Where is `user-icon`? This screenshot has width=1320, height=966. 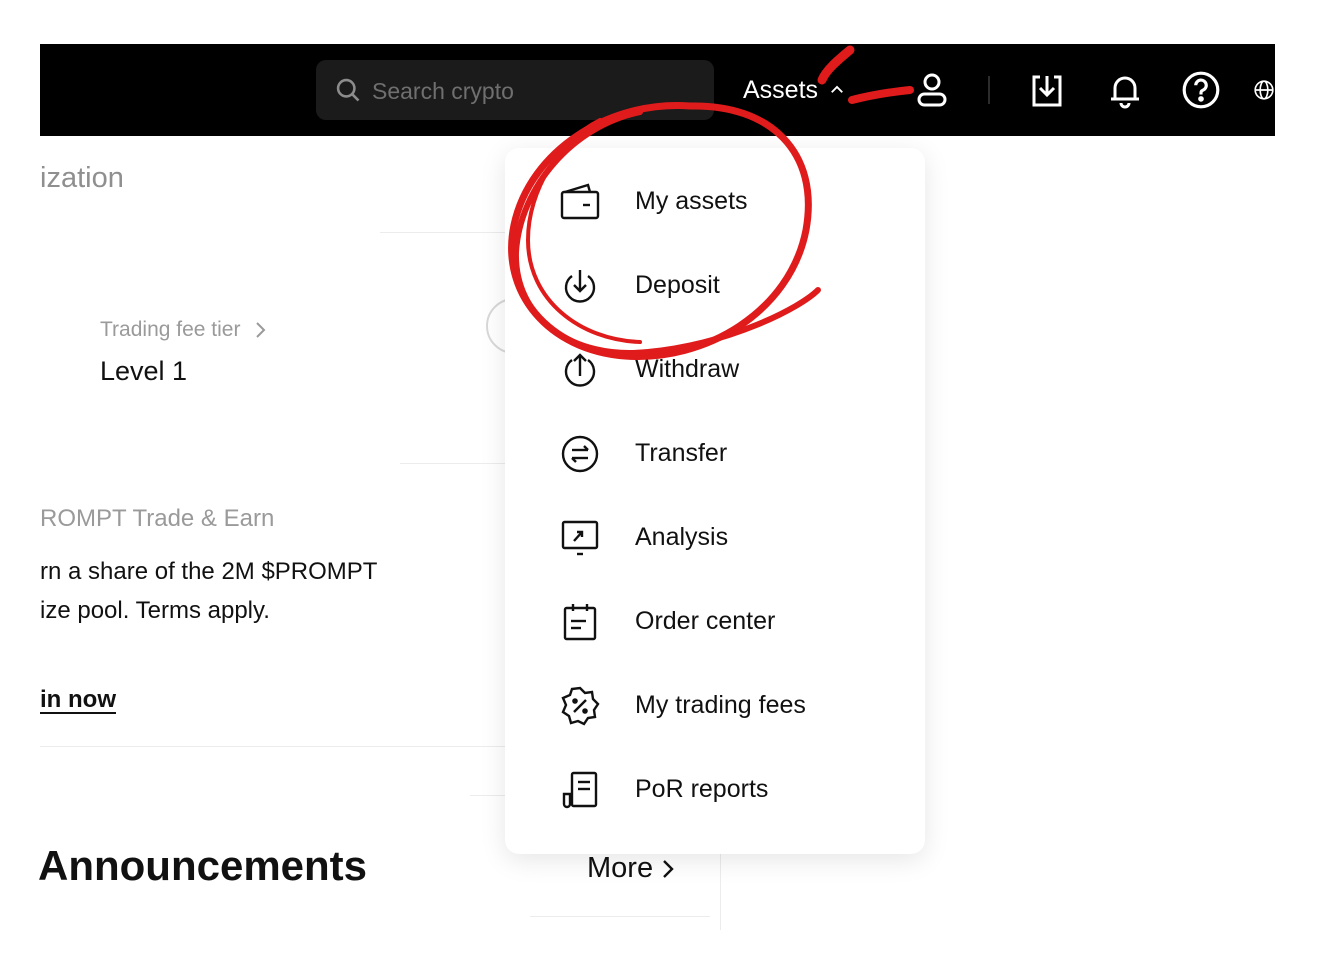
user-icon is located at coordinates (932, 90).